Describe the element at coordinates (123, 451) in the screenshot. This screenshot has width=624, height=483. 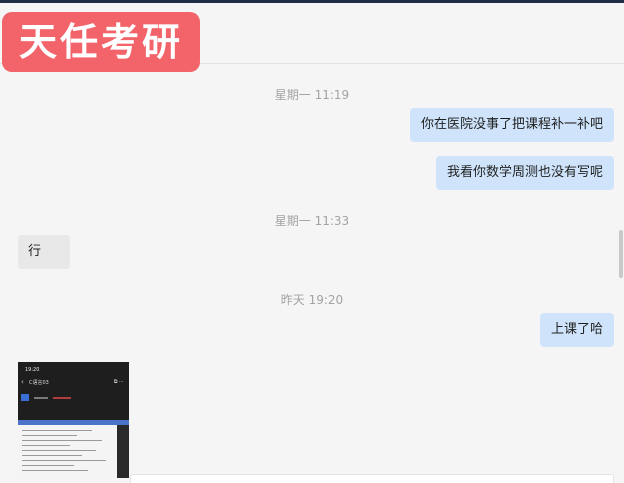
I see `thumb-doc-sidebar` at that location.